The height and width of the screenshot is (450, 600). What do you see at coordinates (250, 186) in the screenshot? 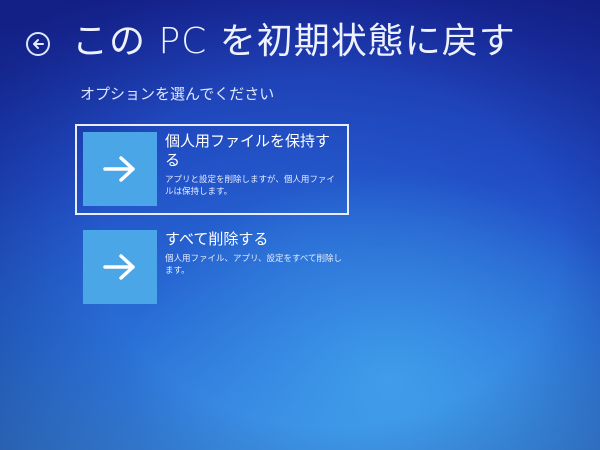
I see `option-description: アプリと設定を削除しますが、個人用ファイルは保持します。` at bounding box center [250, 186].